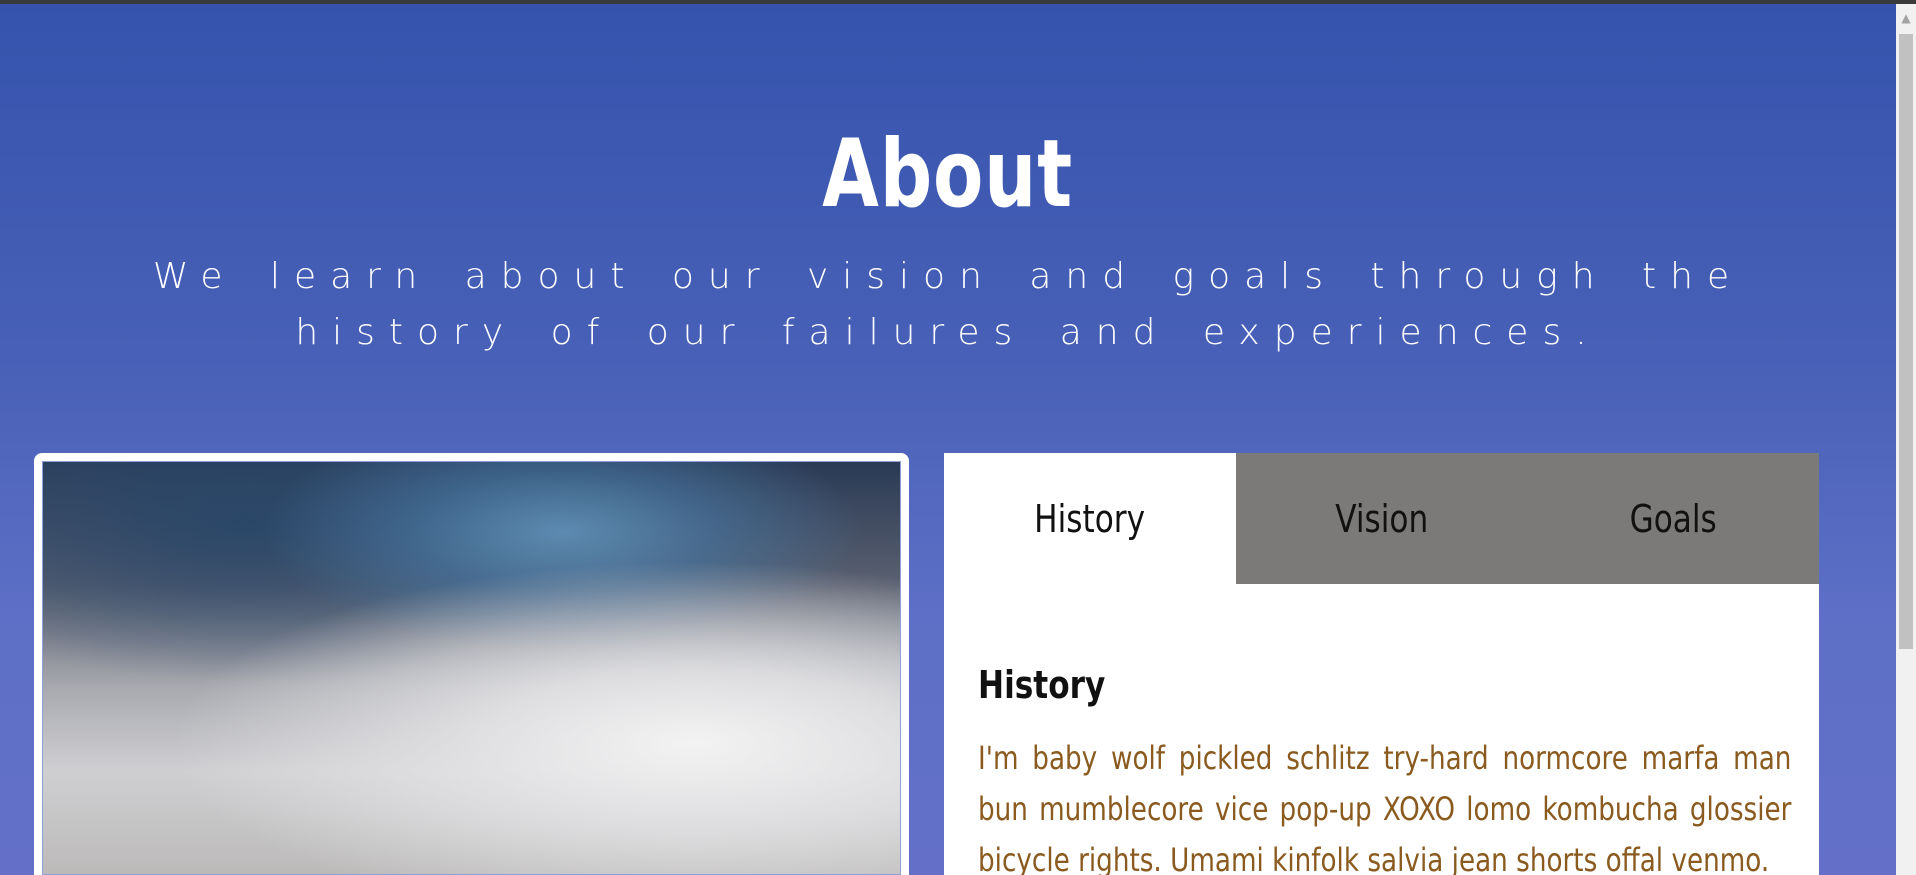  Describe the element at coordinates (1042, 685) in the screenshot. I see `panel-heading: History` at that location.